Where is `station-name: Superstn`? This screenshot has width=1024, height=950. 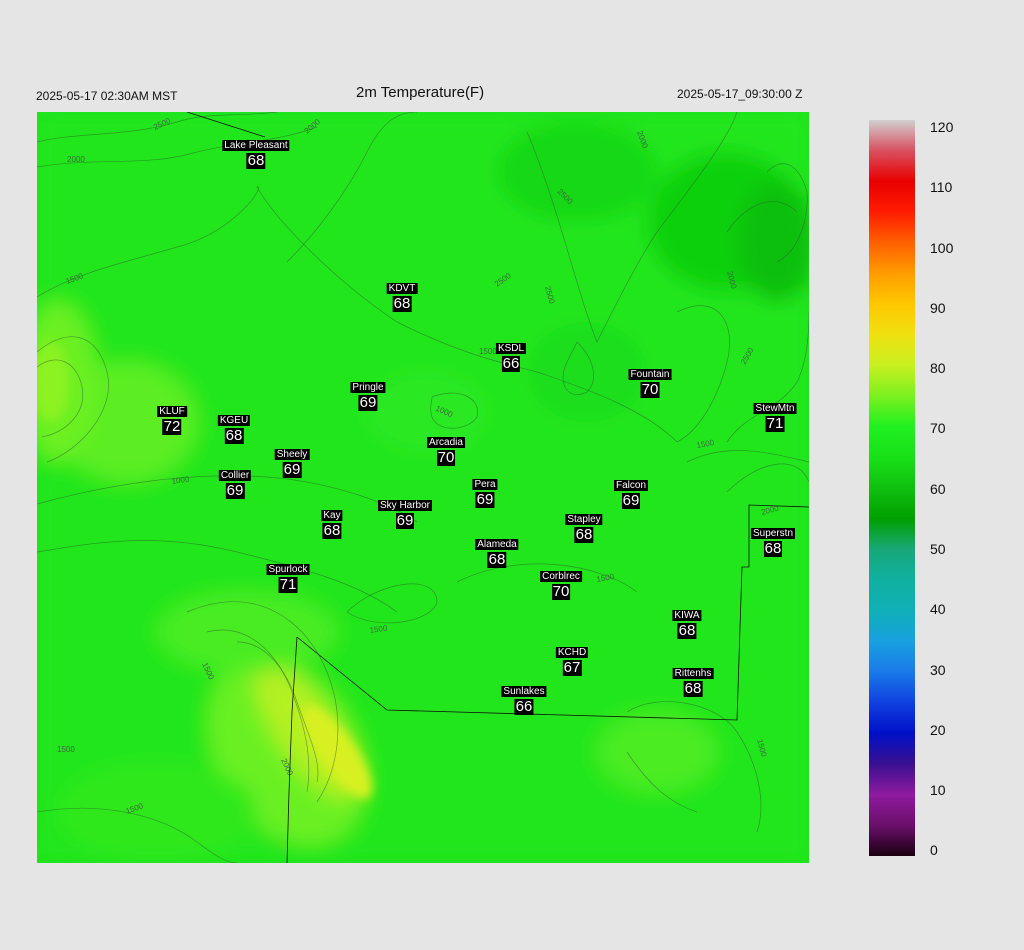 station-name: Superstn is located at coordinates (773, 533).